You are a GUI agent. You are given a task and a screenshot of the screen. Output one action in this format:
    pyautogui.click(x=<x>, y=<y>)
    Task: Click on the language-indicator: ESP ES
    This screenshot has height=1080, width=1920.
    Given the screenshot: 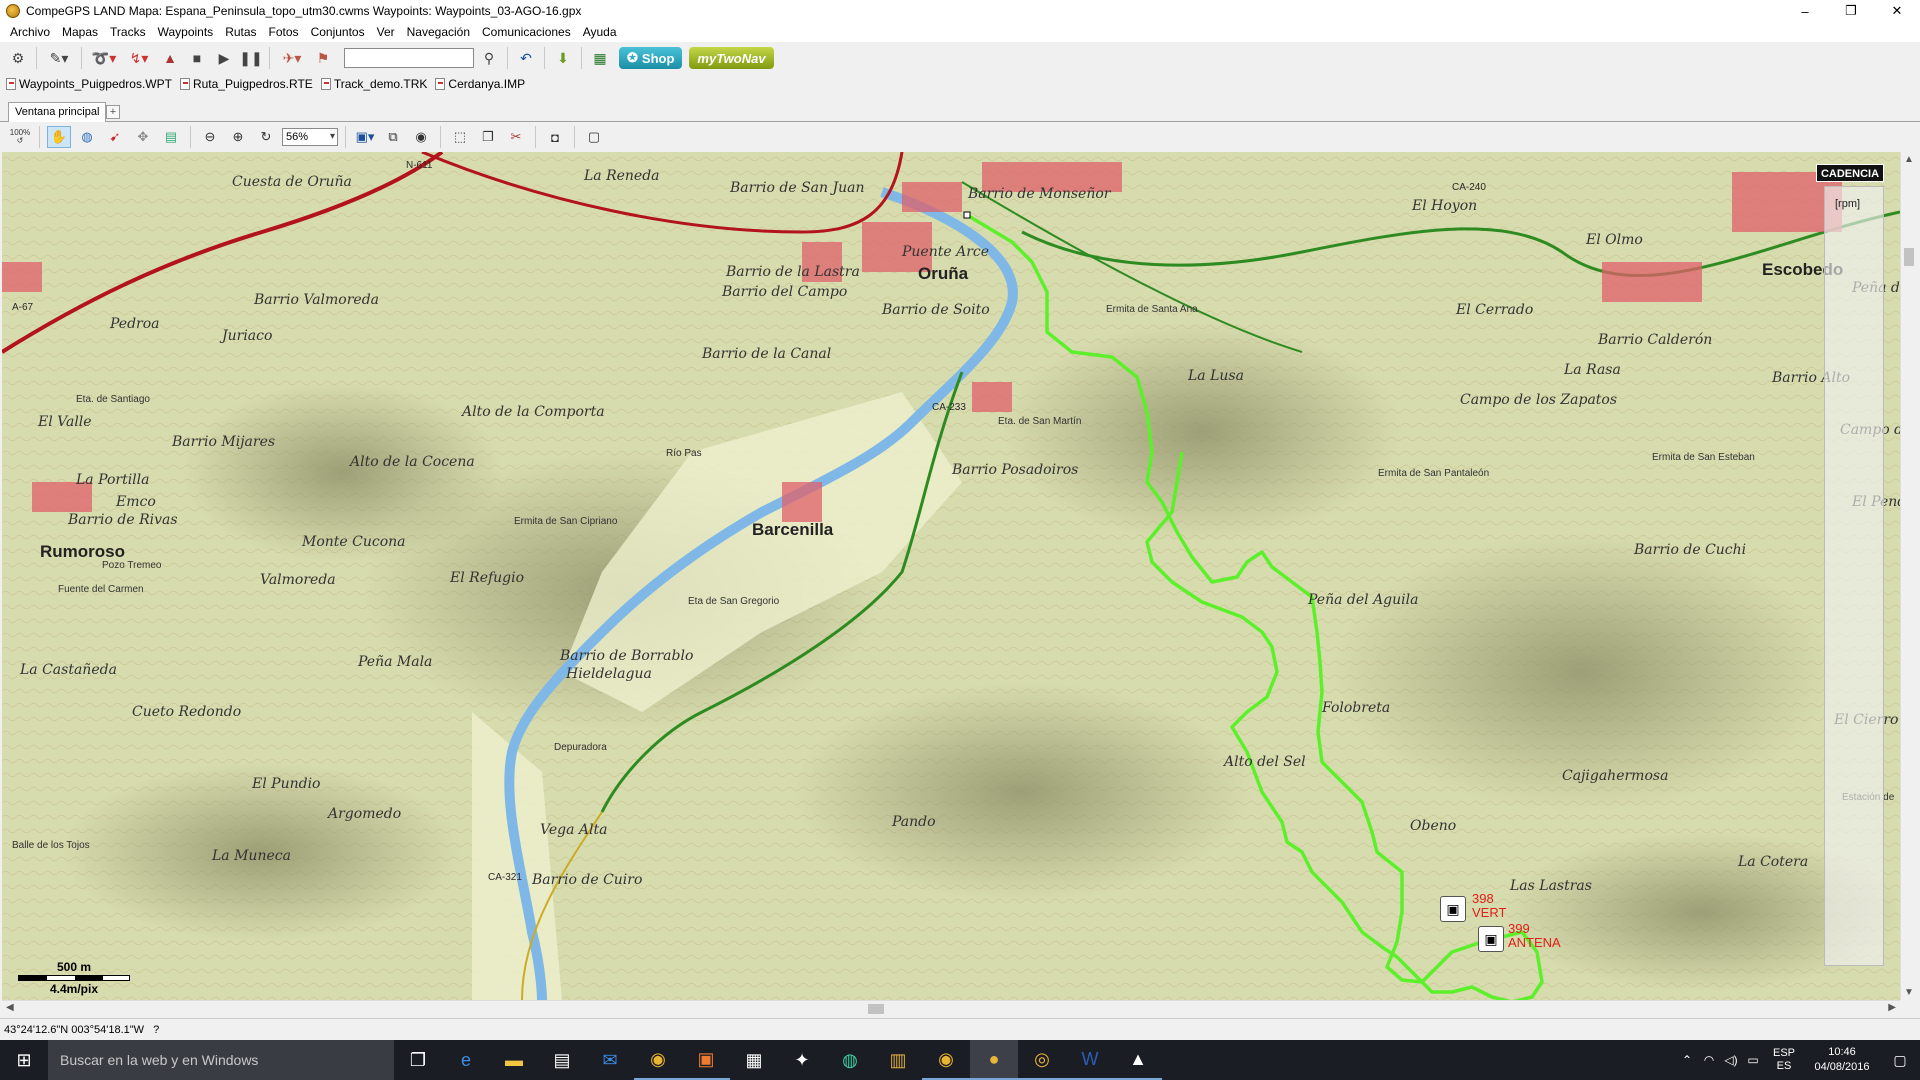 What is the action you would take?
    pyautogui.click(x=1784, y=1060)
    